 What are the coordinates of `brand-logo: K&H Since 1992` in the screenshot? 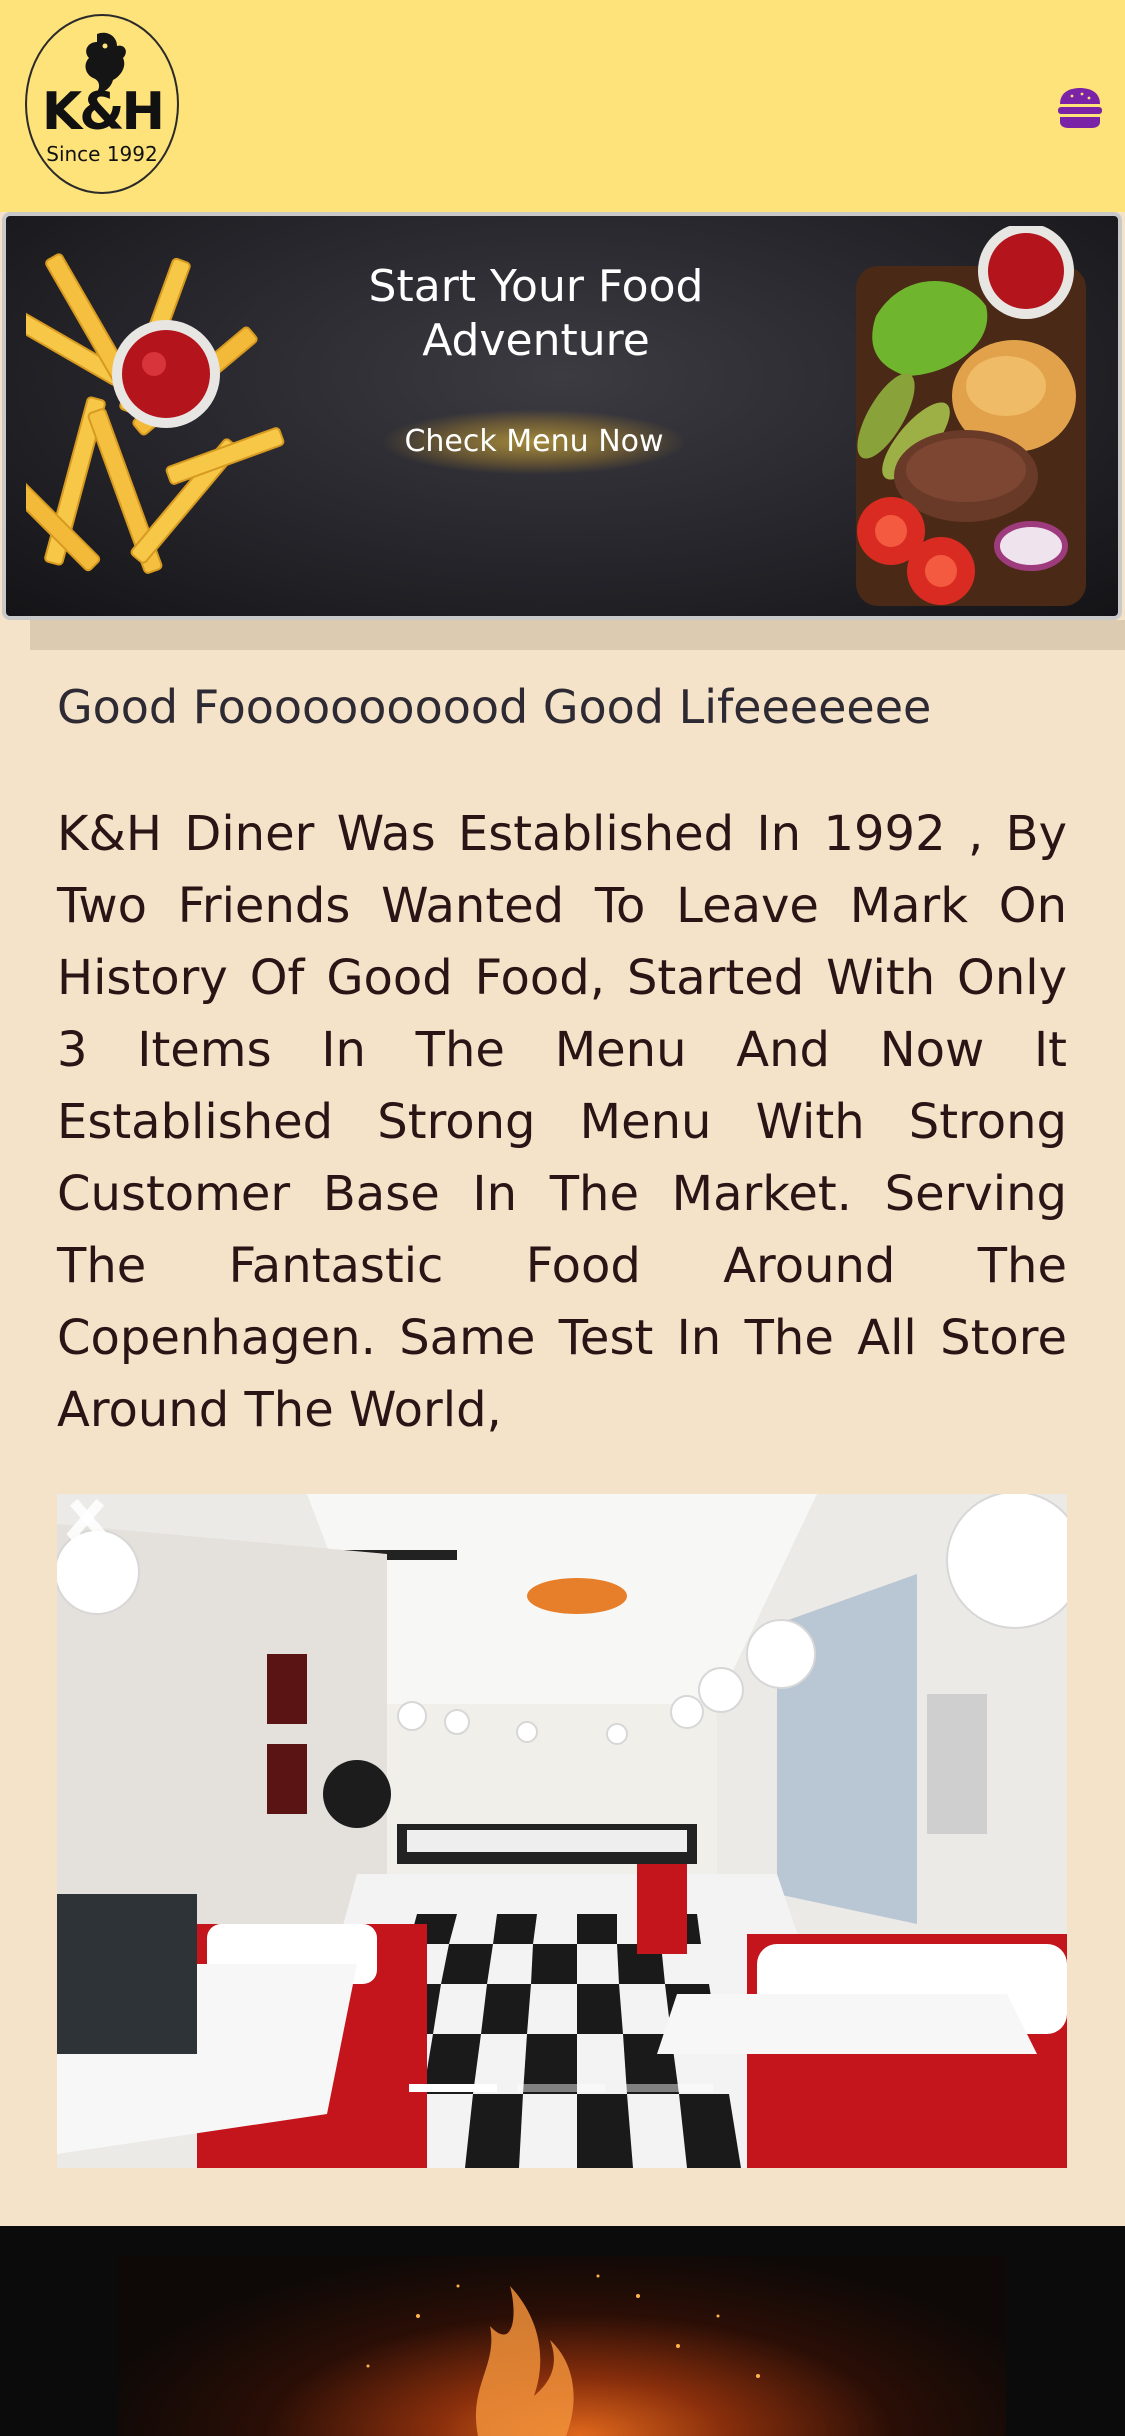 It's located at (102, 104).